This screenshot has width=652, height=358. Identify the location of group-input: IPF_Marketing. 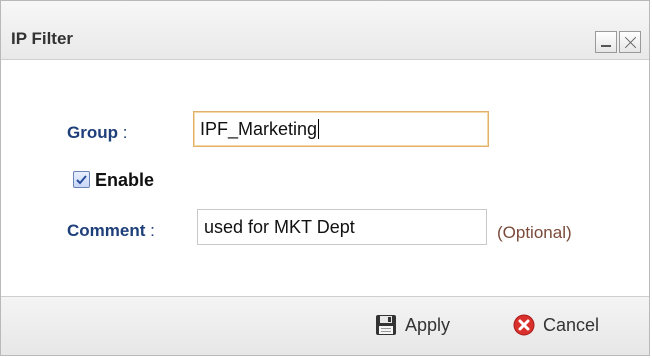
(341, 129).